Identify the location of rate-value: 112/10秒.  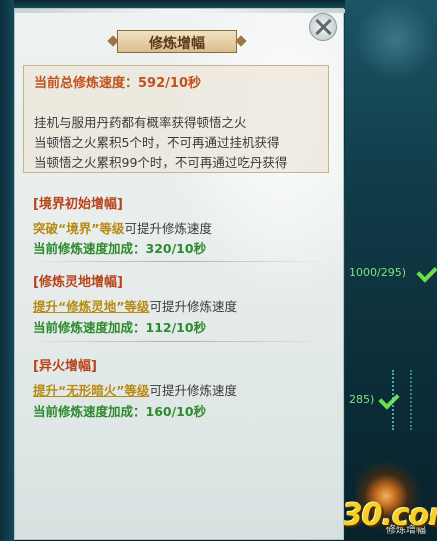
(176, 327).